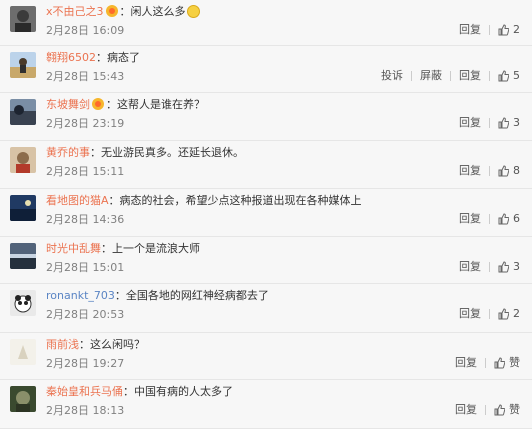 The width and height of the screenshot is (532, 429). Describe the element at coordinates (172, 152) in the screenshot. I see `comment-text: 无业游民真多。还延长退休。` at that location.